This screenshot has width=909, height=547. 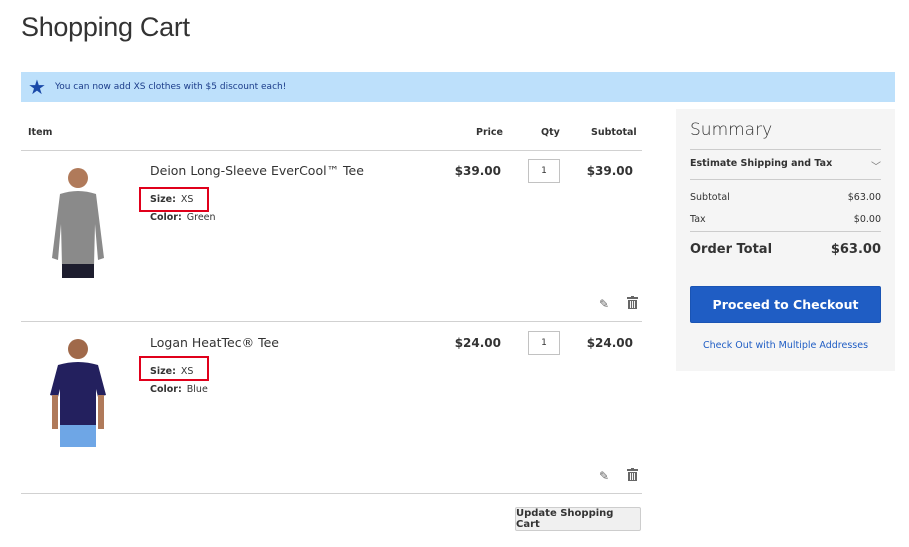 What do you see at coordinates (864, 197) in the screenshot?
I see `subtotal-value: $63.00` at bounding box center [864, 197].